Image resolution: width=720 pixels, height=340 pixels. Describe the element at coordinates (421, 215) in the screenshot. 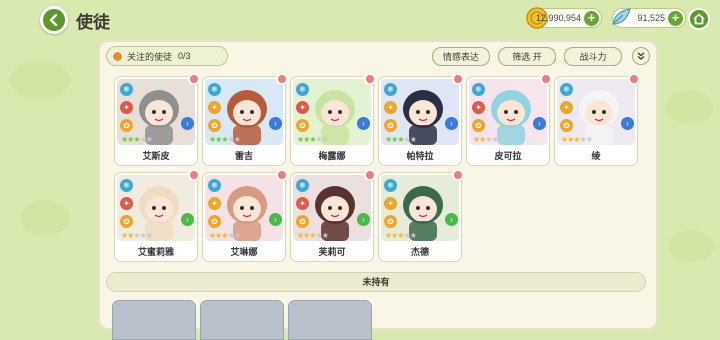

I see `character-card: ❄ ✦ ✿ › ★★★★★ 杰德` at that location.